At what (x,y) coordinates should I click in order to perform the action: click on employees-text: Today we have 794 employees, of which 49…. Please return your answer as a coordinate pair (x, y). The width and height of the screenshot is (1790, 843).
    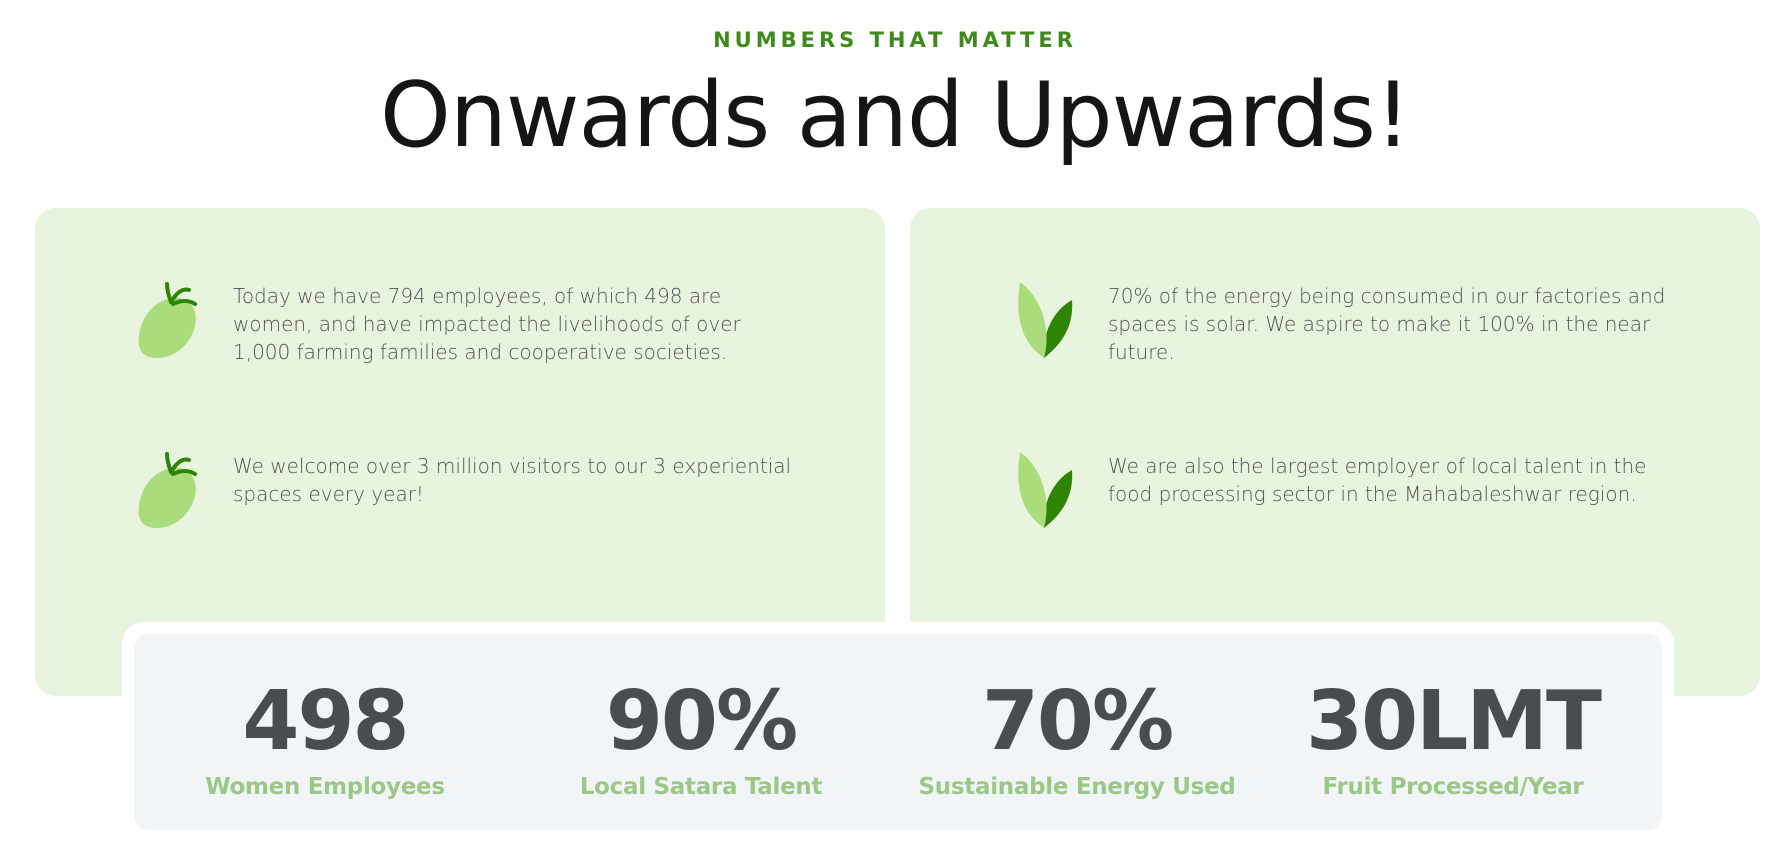
    Looking at the image, I should click on (487, 324).